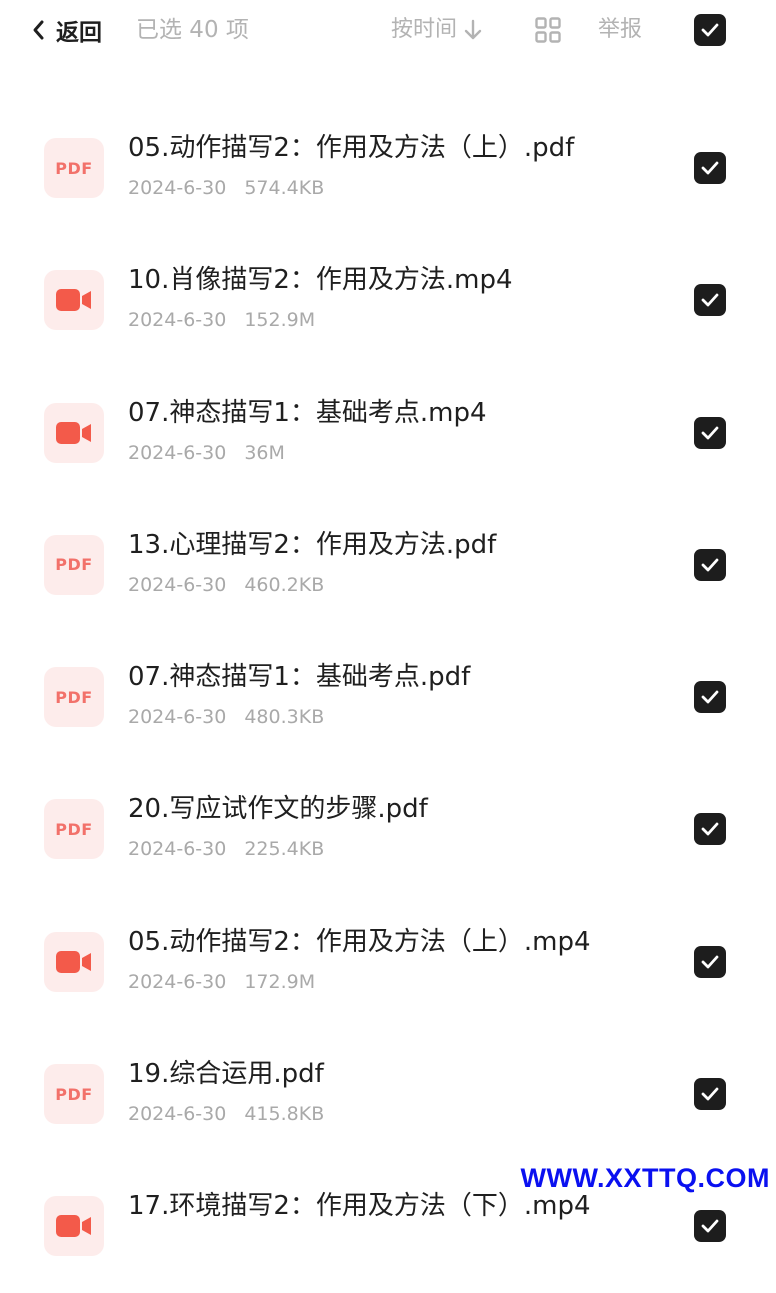 The width and height of the screenshot is (776, 1293). What do you see at coordinates (645, 1178) in the screenshot?
I see `watermark: WWW.XXTTQ.COM` at bounding box center [645, 1178].